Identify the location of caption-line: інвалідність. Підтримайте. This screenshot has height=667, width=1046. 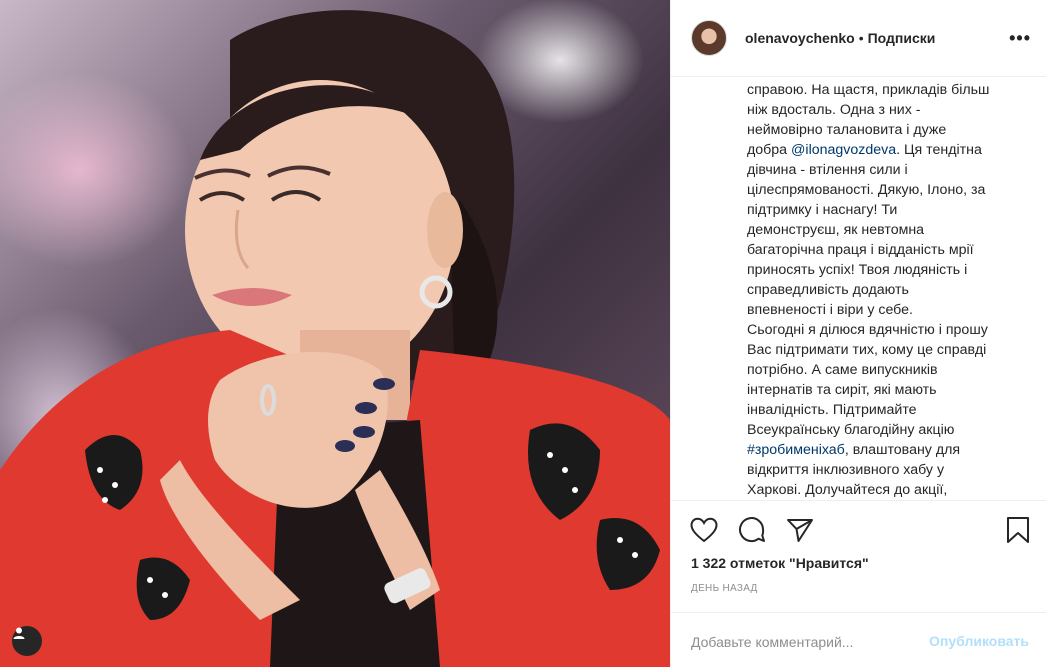
(832, 410).